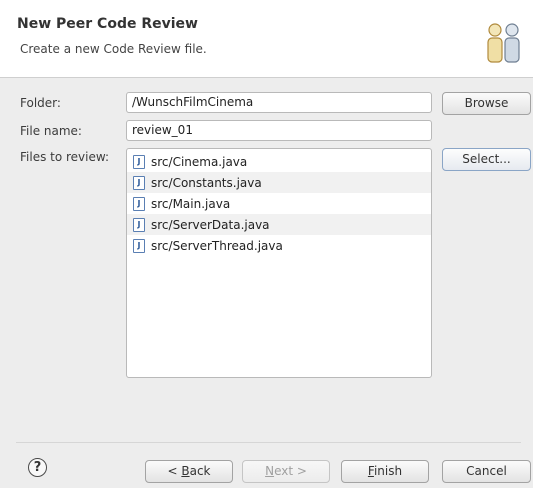  I want to click on finish-label: inish, so click(388, 471).